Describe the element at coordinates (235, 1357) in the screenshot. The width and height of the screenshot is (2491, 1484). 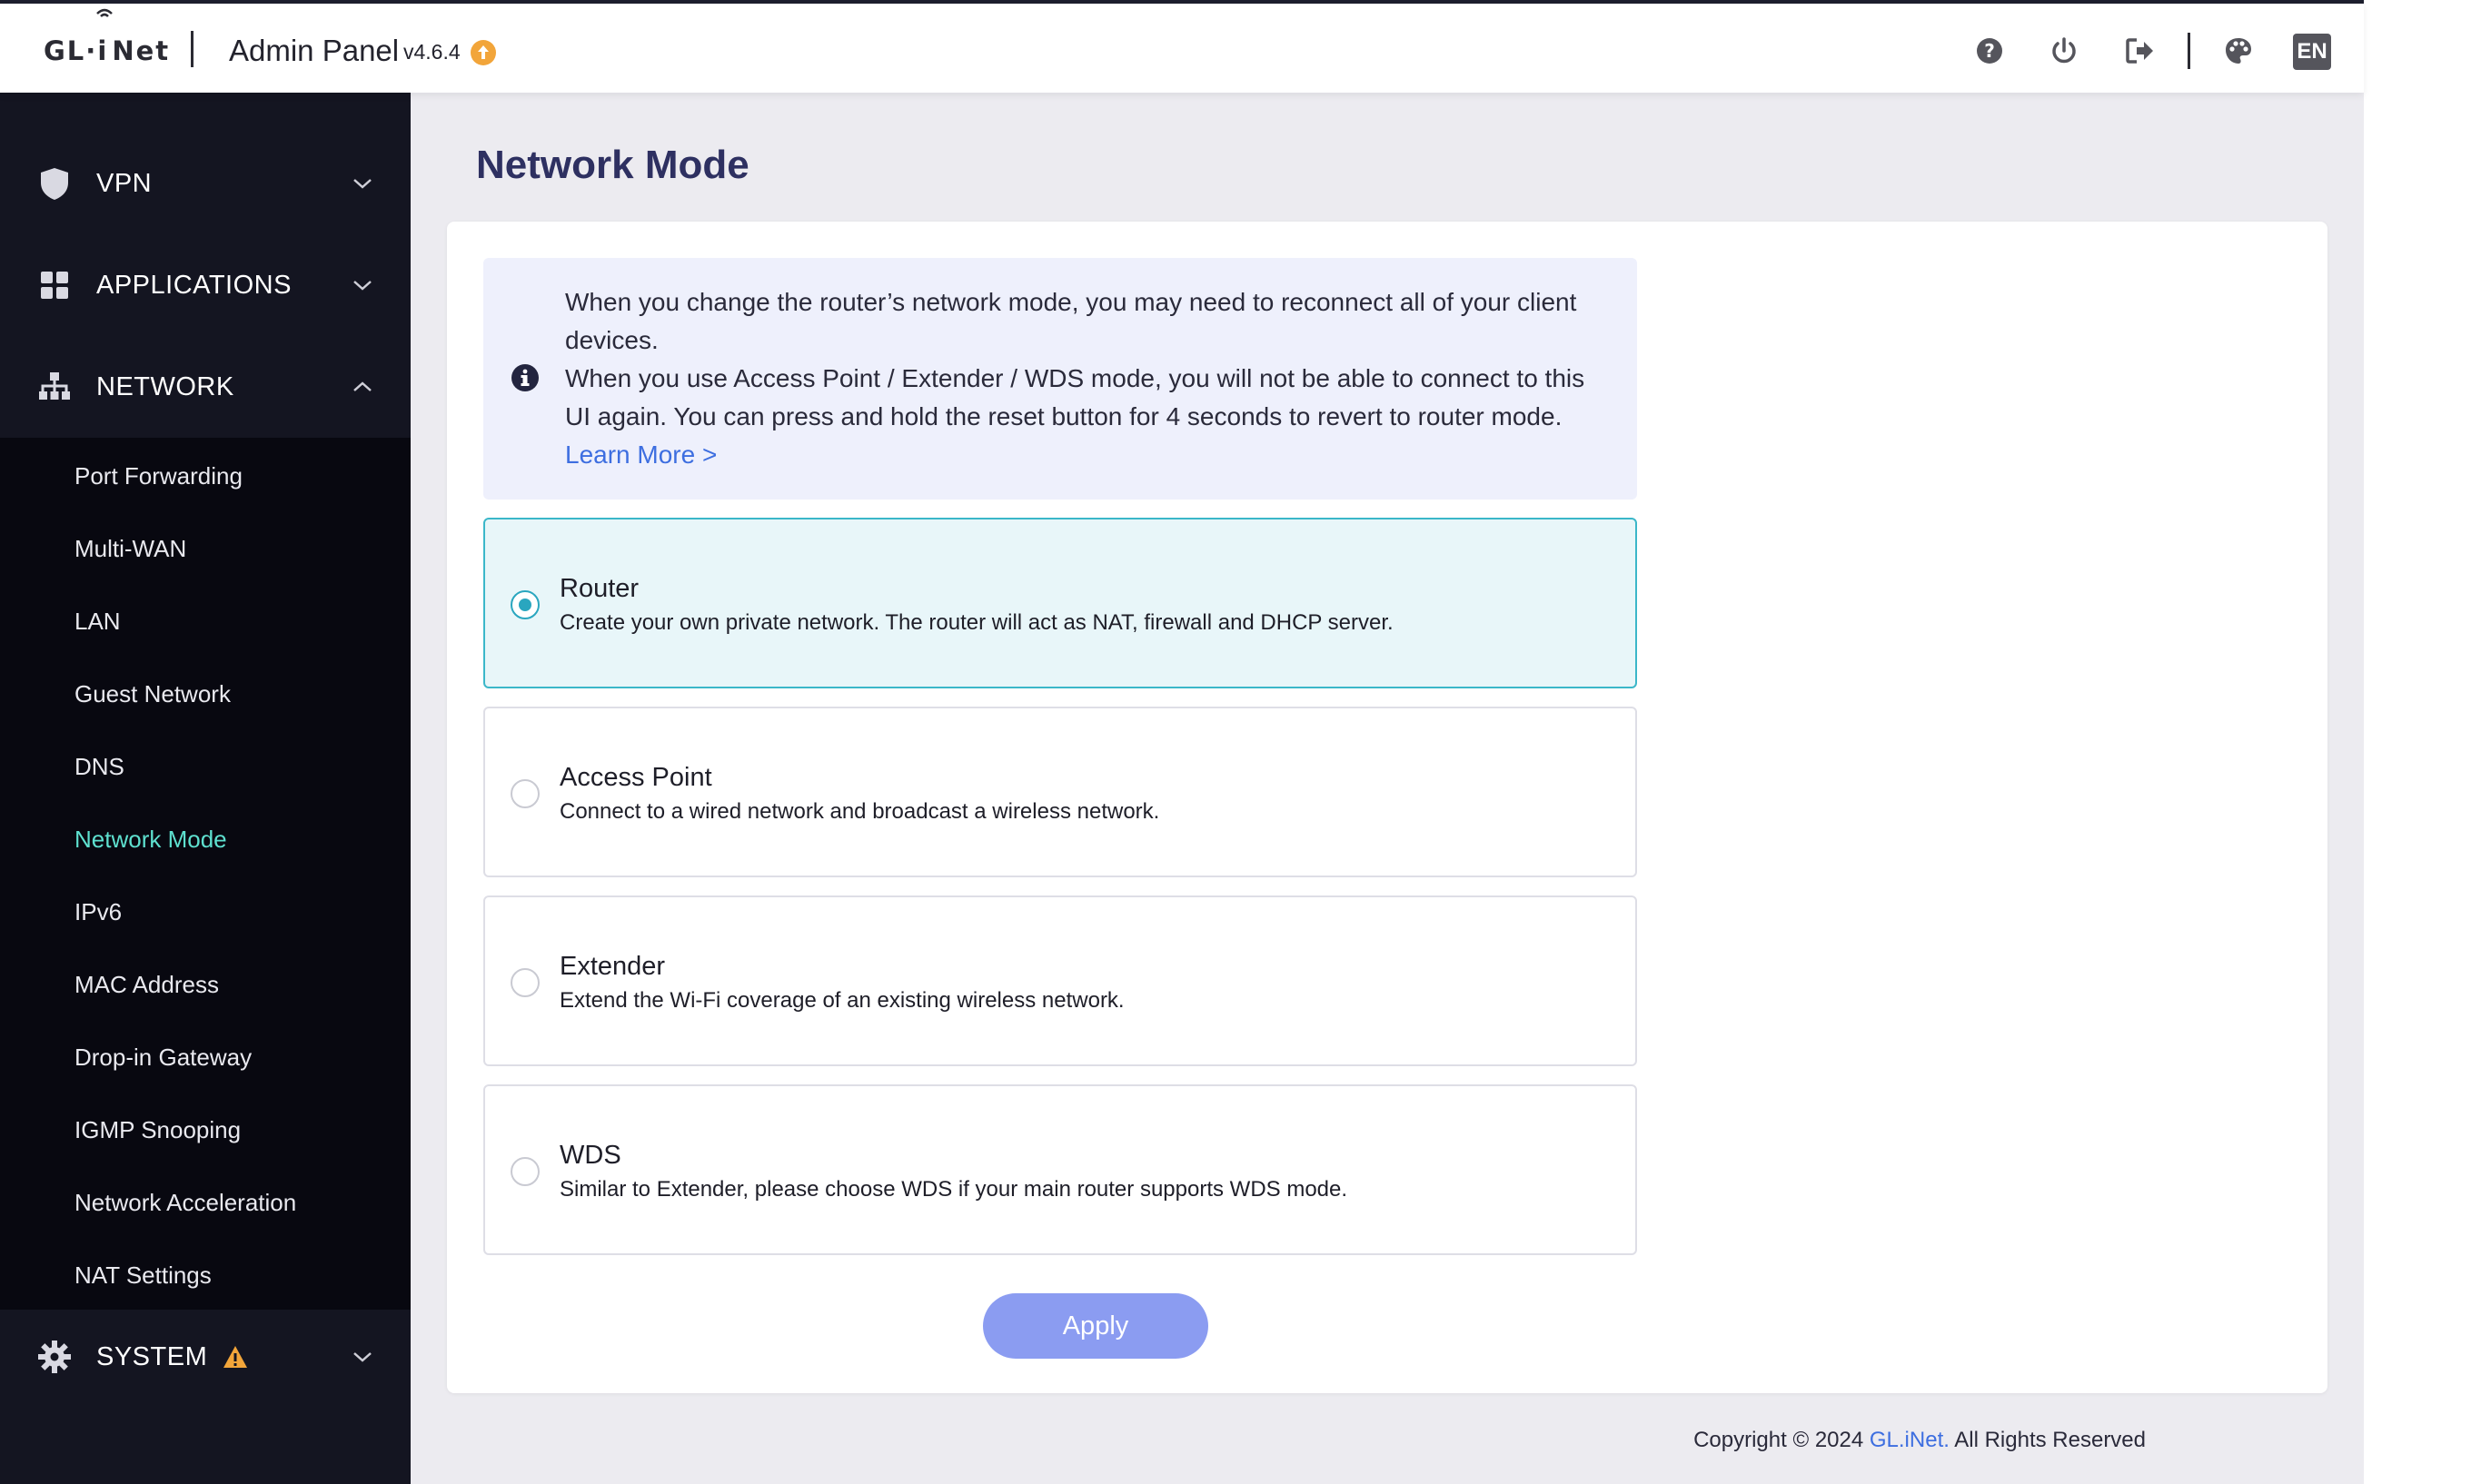
I see `warning-icon` at that location.